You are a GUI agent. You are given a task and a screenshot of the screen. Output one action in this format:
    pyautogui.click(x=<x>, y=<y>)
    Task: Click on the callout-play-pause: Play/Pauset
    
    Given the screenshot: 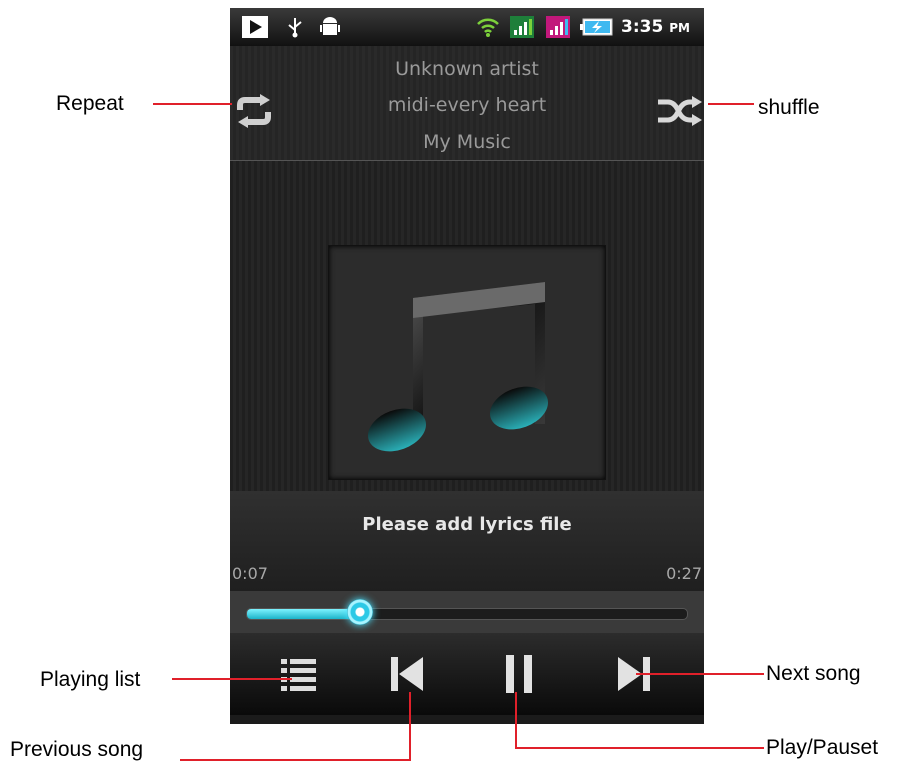 What is the action you would take?
    pyautogui.click(x=822, y=747)
    